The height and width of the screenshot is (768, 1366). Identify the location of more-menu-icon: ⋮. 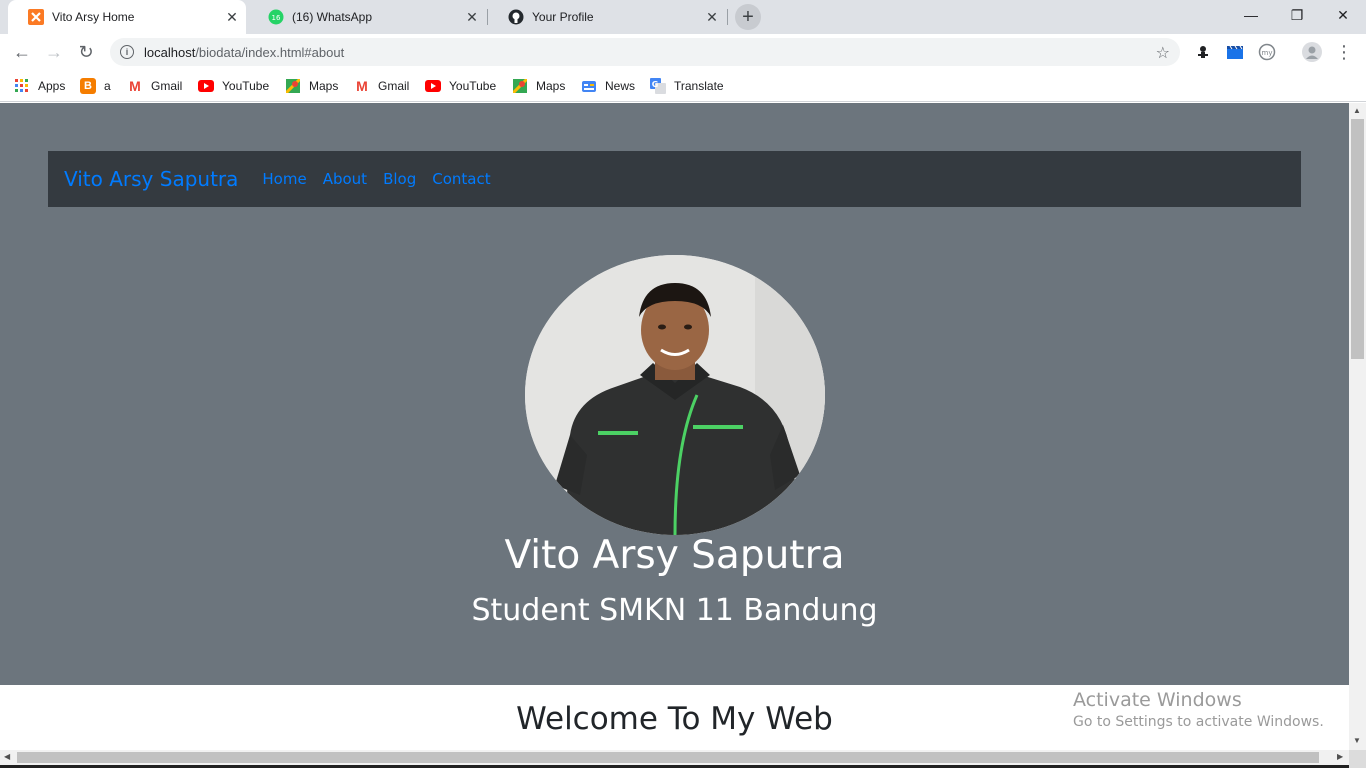
(1344, 52).